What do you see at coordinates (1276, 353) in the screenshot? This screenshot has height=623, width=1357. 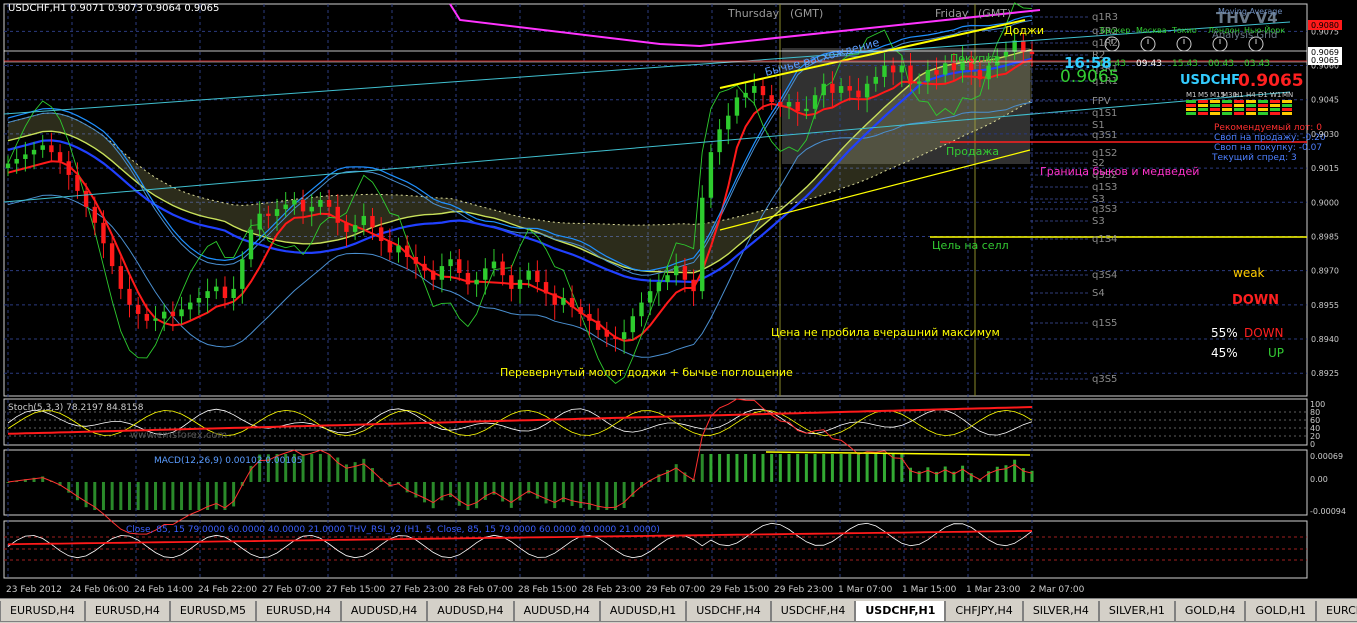 I see `pct-up-label: UP` at bounding box center [1276, 353].